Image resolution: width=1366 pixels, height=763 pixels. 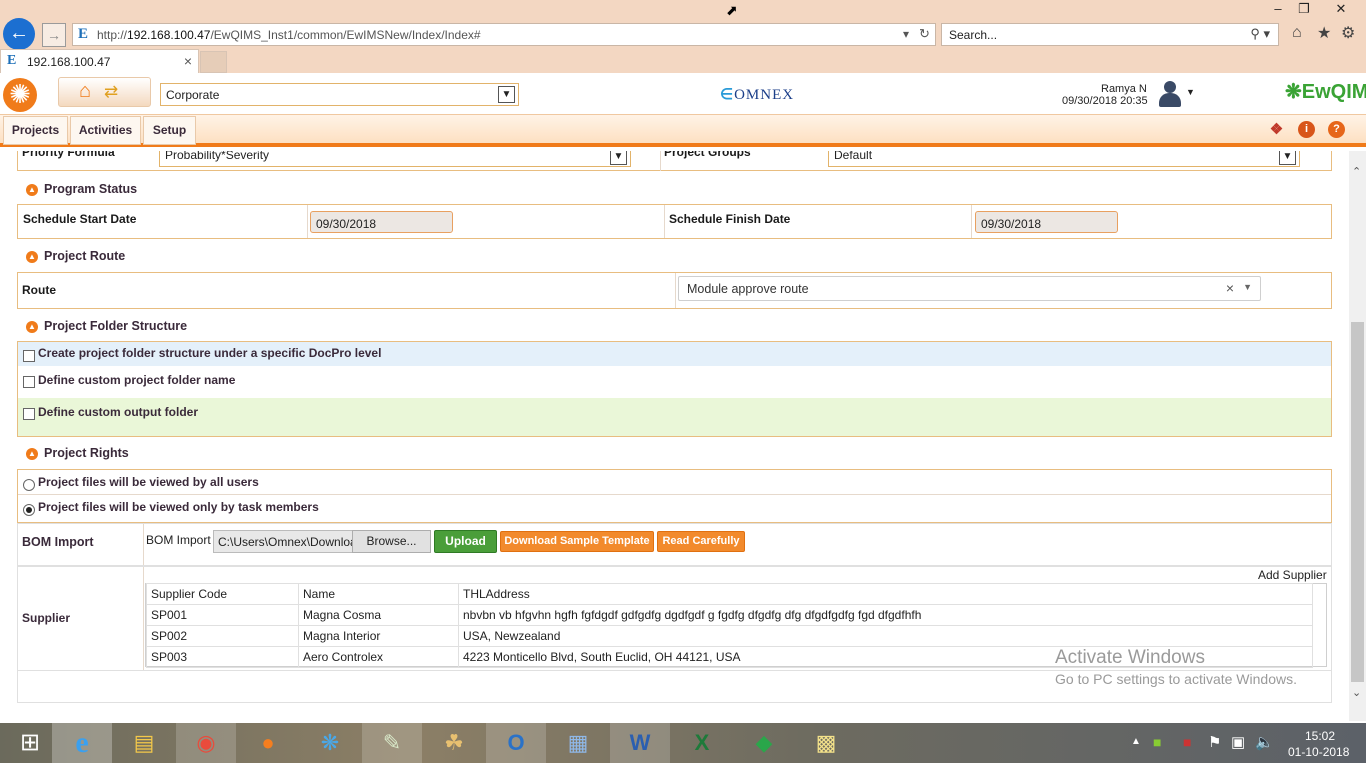 What do you see at coordinates (29, 382) in the screenshot?
I see `custom-folder-name-checkbox` at bounding box center [29, 382].